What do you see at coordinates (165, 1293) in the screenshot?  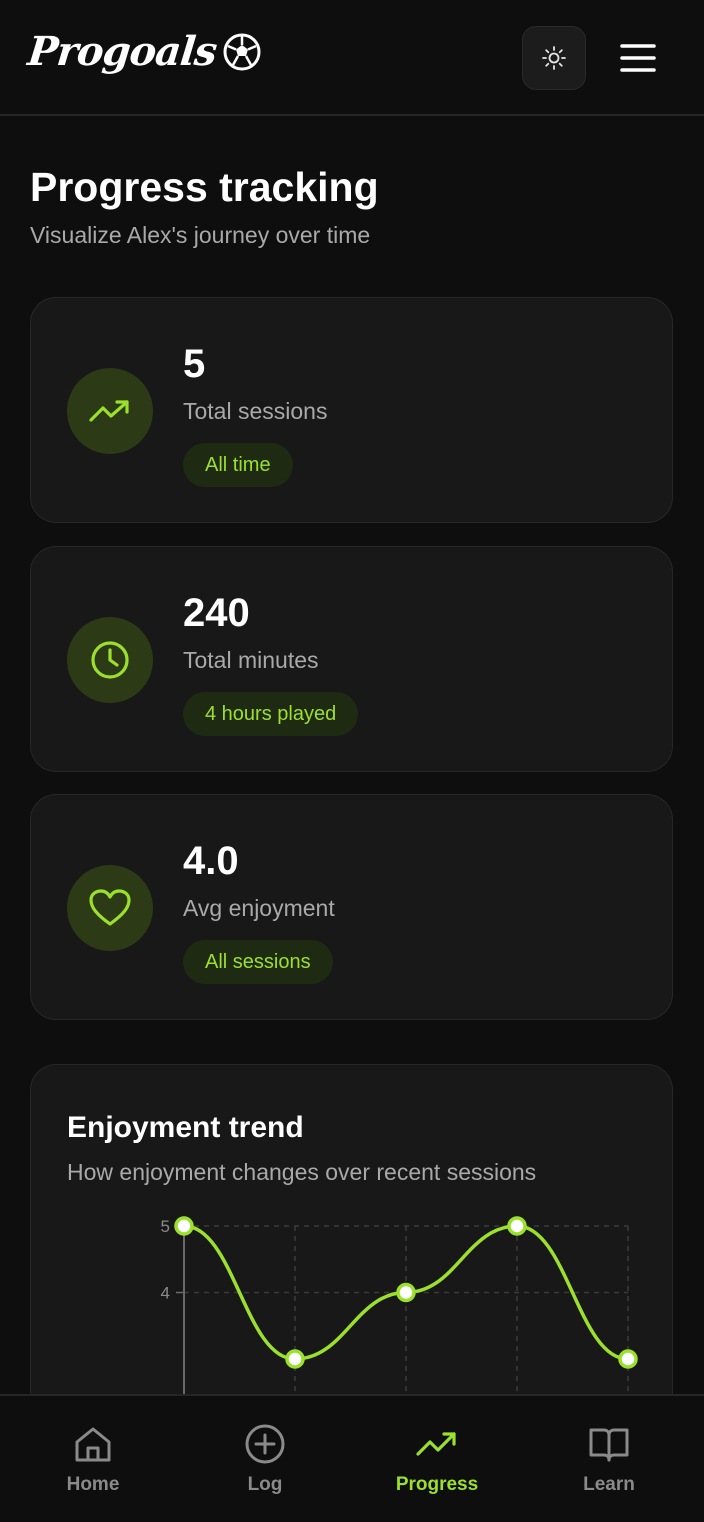 I see `y-tick-label: 4` at bounding box center [165, 1293].